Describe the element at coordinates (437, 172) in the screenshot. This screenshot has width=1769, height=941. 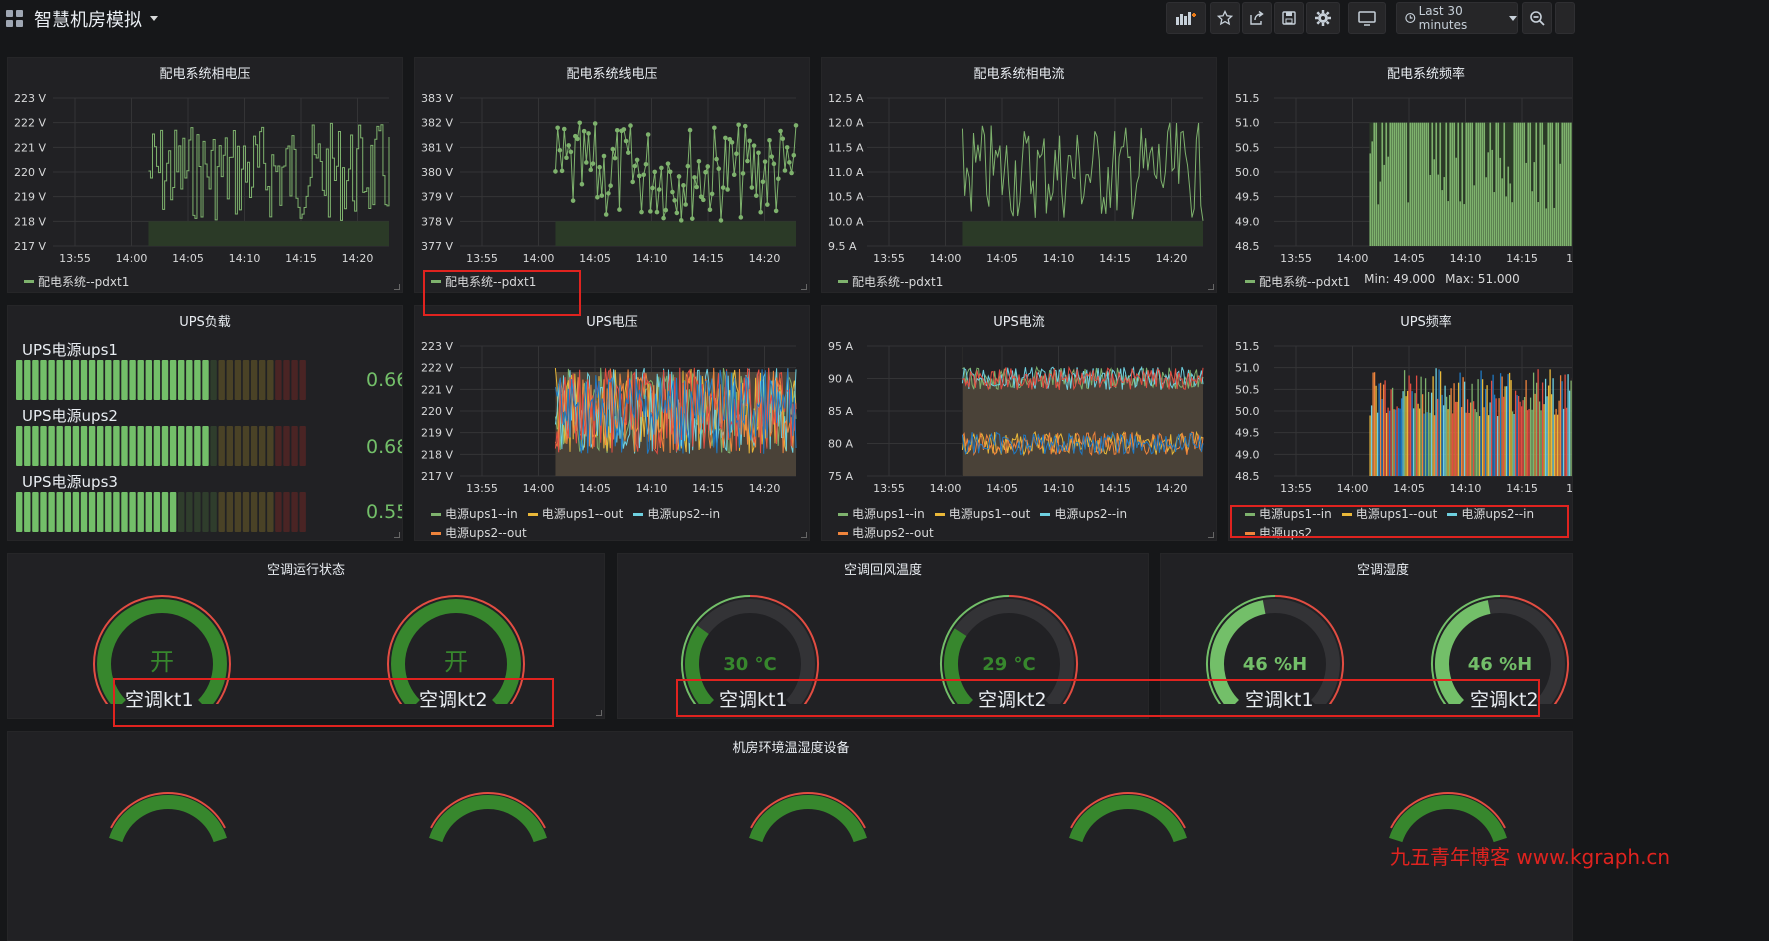
I see `y-tick-label: 380 V` at that location.